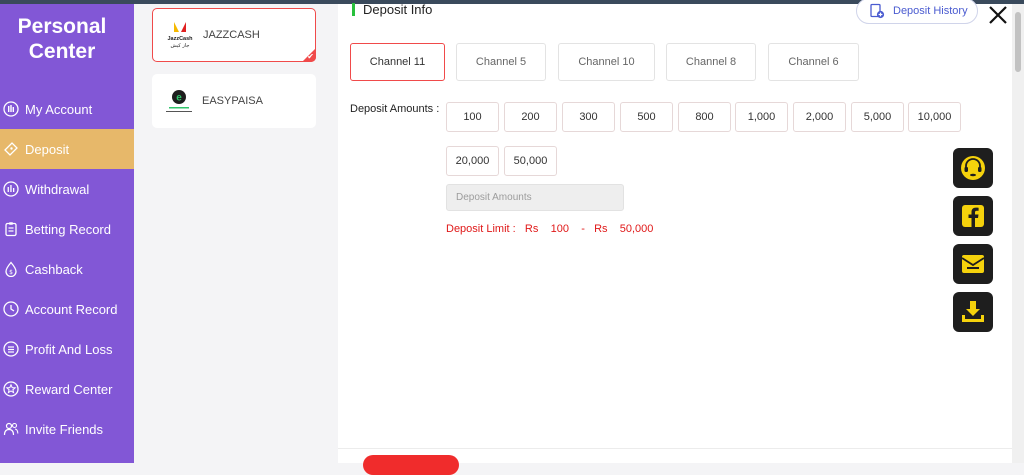 This screenshot has width=1024, height=475. I want to click on customer-service-button, so click(973, 168).